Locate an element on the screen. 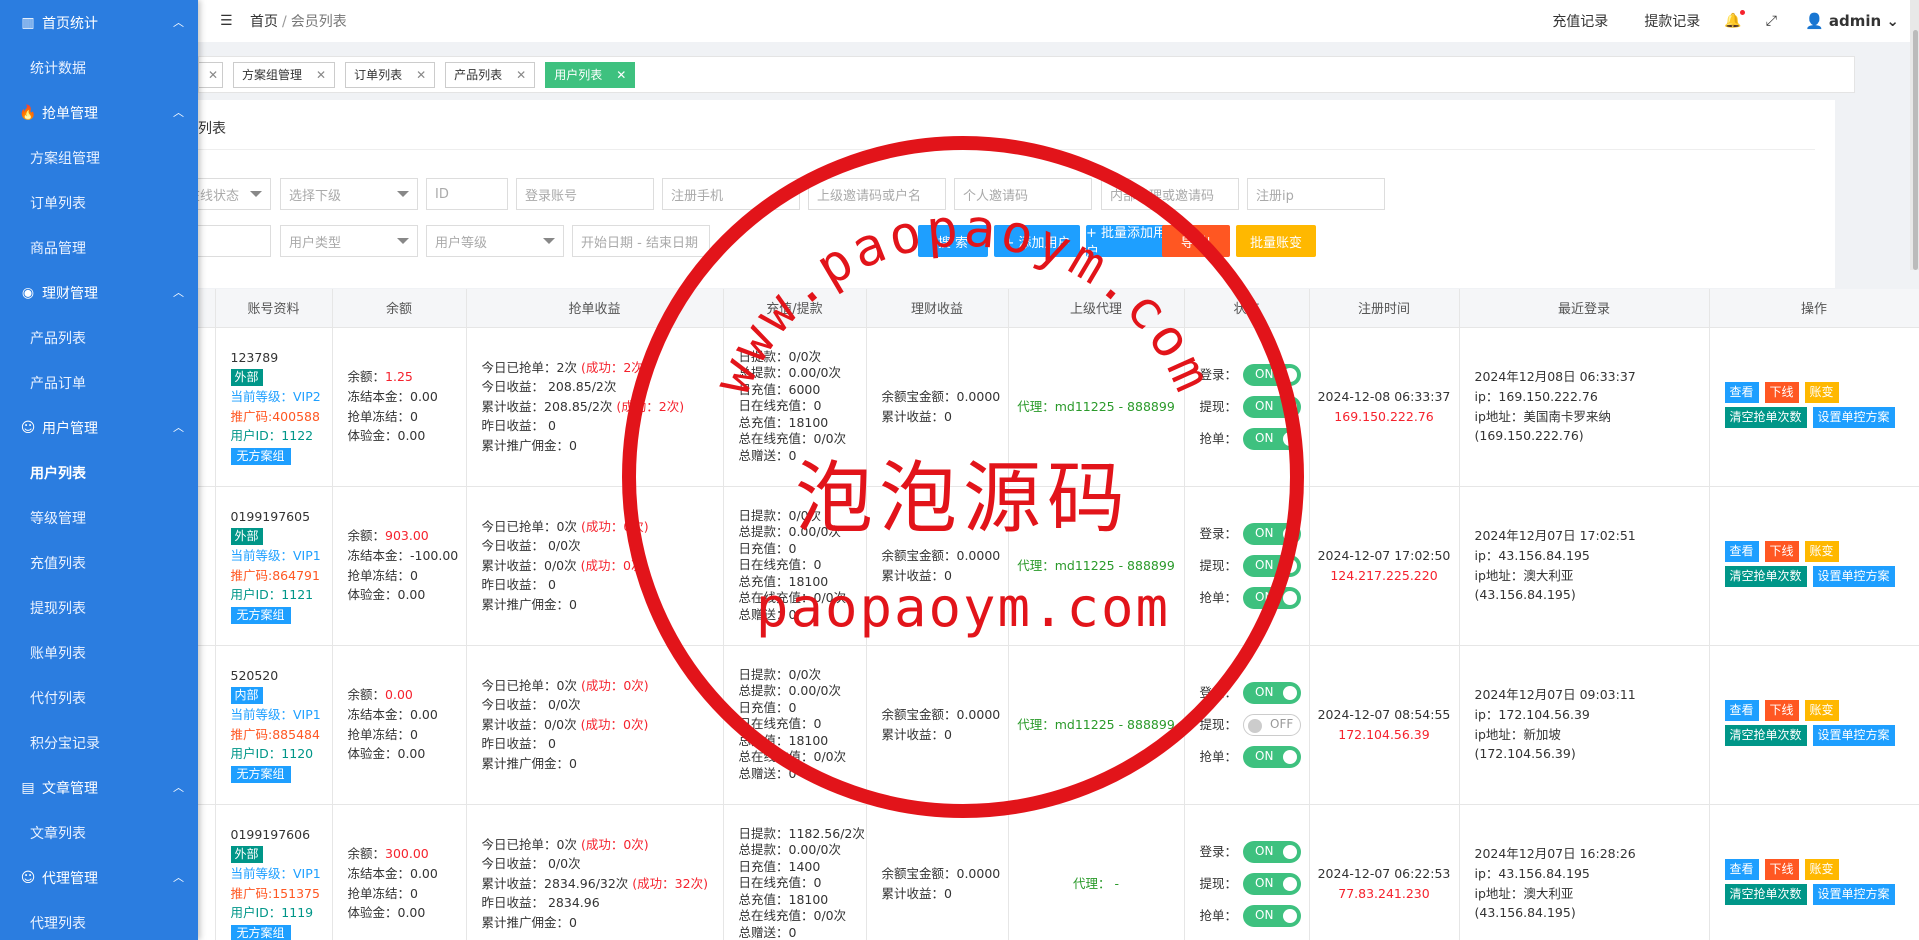 This screenshot has height=940, width=1919. sidebar-item-1-2: 商品管理 is located at coordinates (99, 247).